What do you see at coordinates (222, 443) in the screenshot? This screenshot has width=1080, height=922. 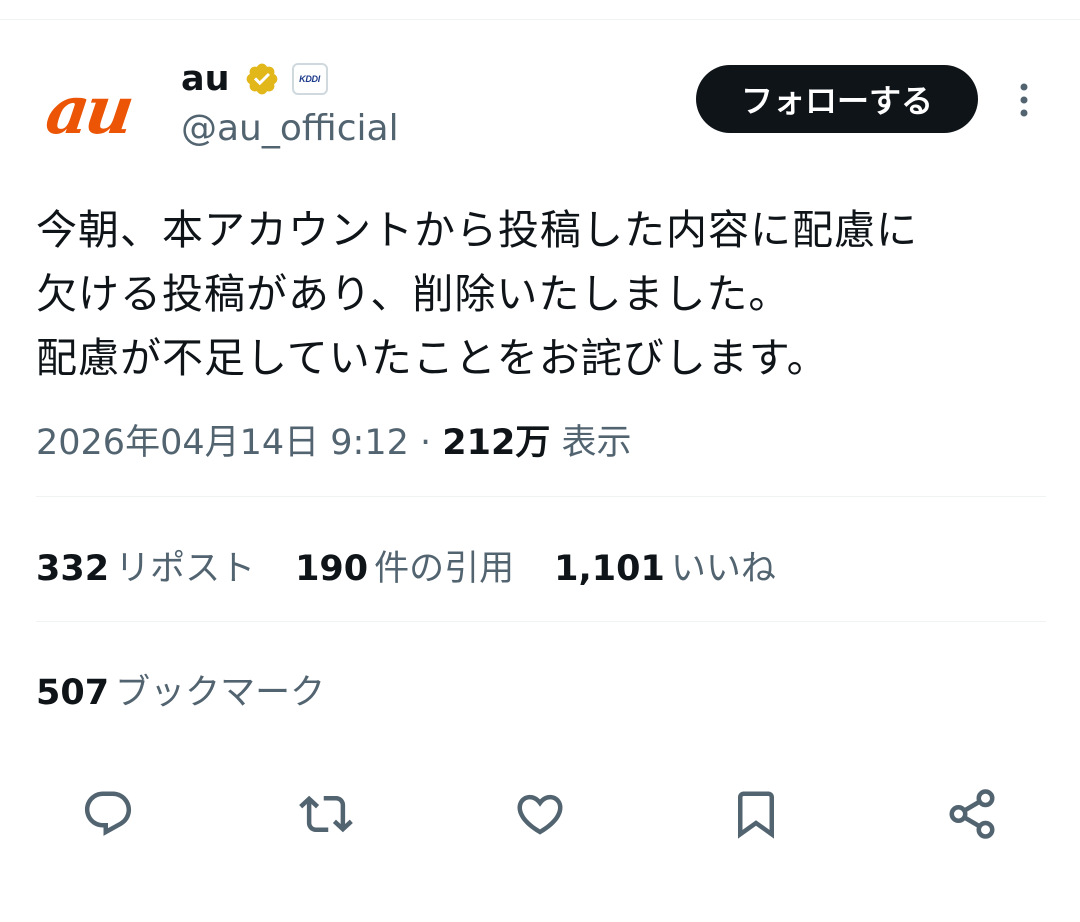 I see `timestamp: 2026年04月14日 9:12` at bounding box center [222, 443].